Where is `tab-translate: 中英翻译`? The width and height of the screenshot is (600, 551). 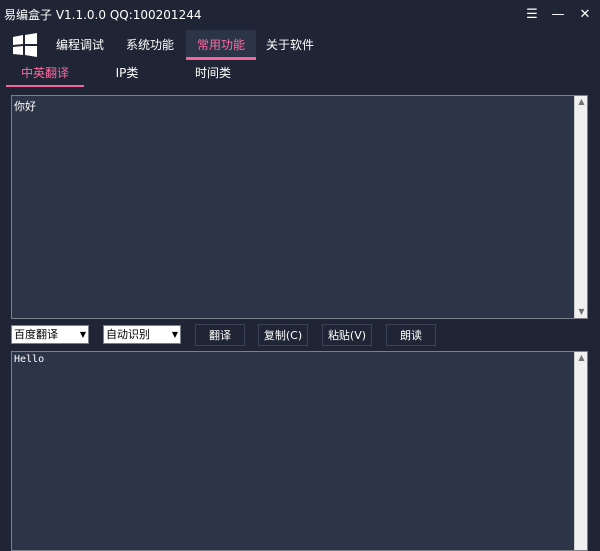 tab-translate: 中英翻译 is located at coordinates (45, 73).